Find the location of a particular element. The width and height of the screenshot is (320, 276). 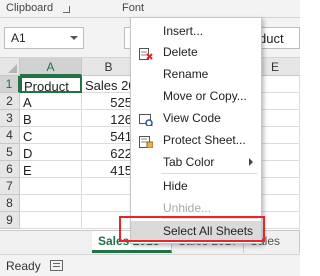

clipboard-group-label: Clipboard is located at coordinates (30, 8).